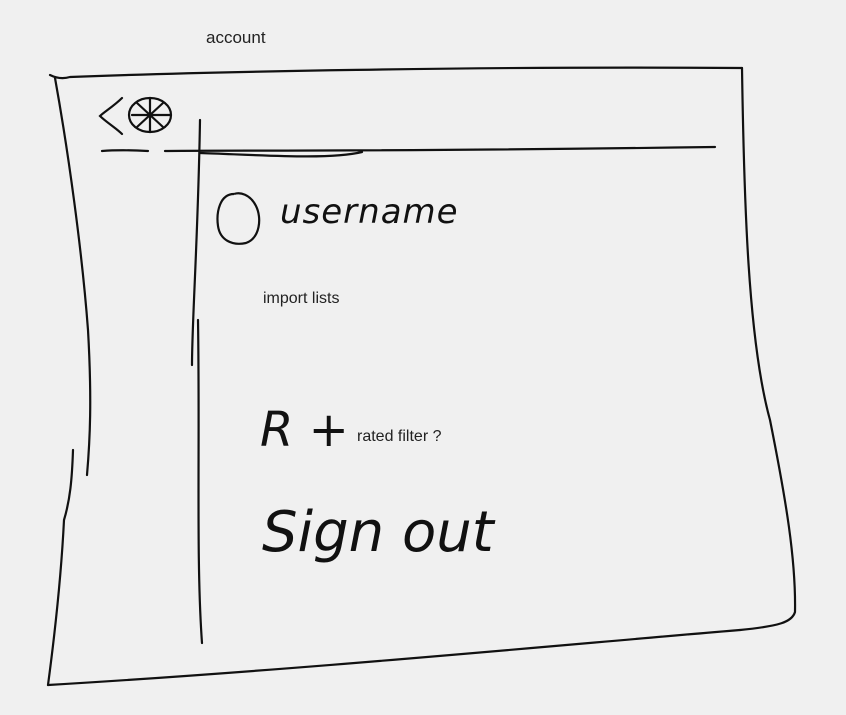 The height and width of the screenshot is (715, 846). Describe the element at coordinates (236, 37) in the screenshot. I see `page-title: account` at that location.